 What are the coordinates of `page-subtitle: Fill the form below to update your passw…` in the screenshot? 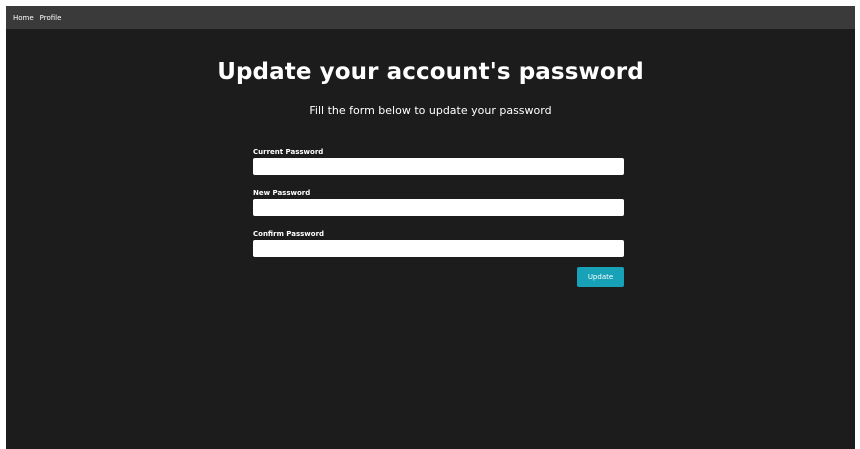 It's located at (430, 110).